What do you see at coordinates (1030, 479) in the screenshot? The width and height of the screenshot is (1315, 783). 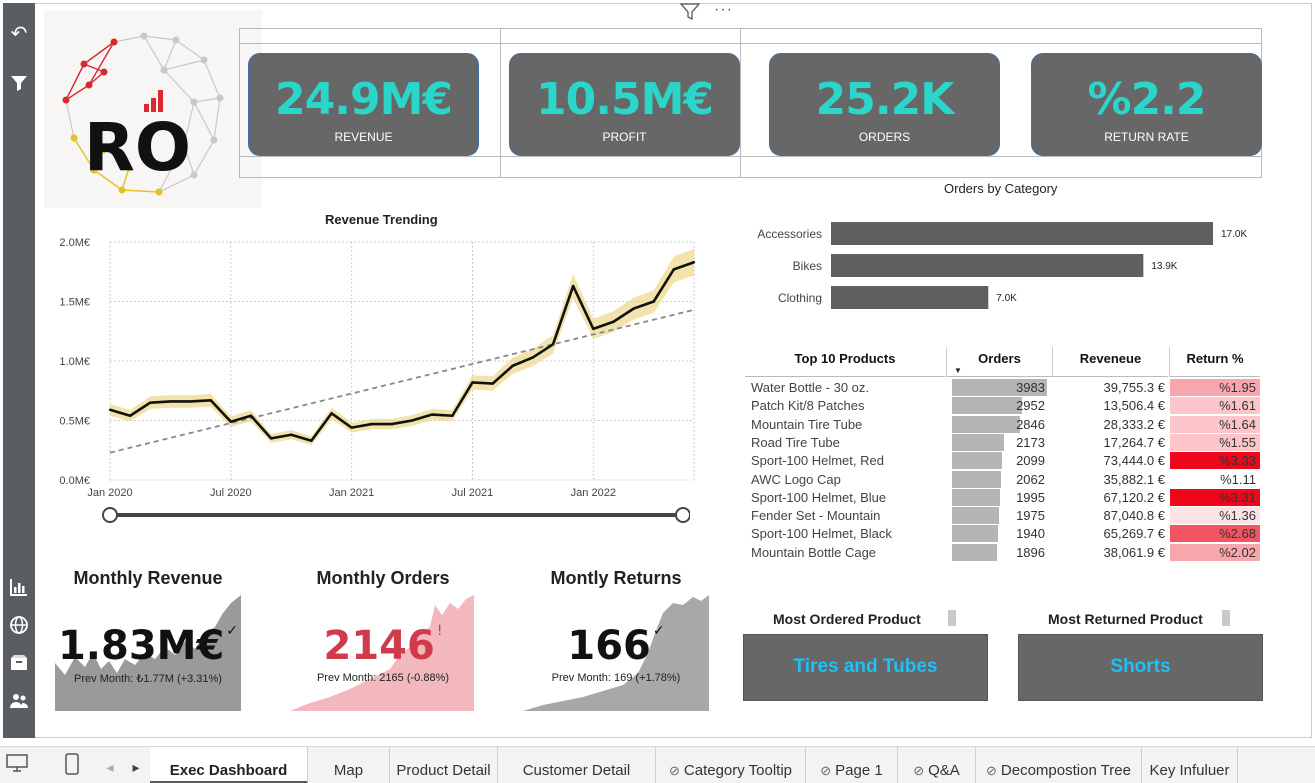 I see `orders-value: 2062` at bounding box center [1030, 479].